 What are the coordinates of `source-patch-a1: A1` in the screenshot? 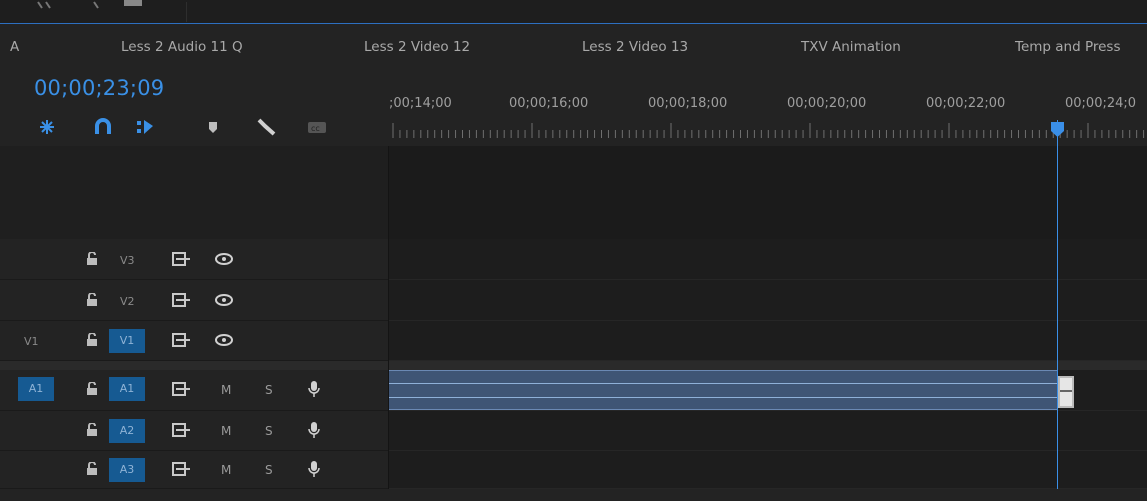 It's located at (36, 389).